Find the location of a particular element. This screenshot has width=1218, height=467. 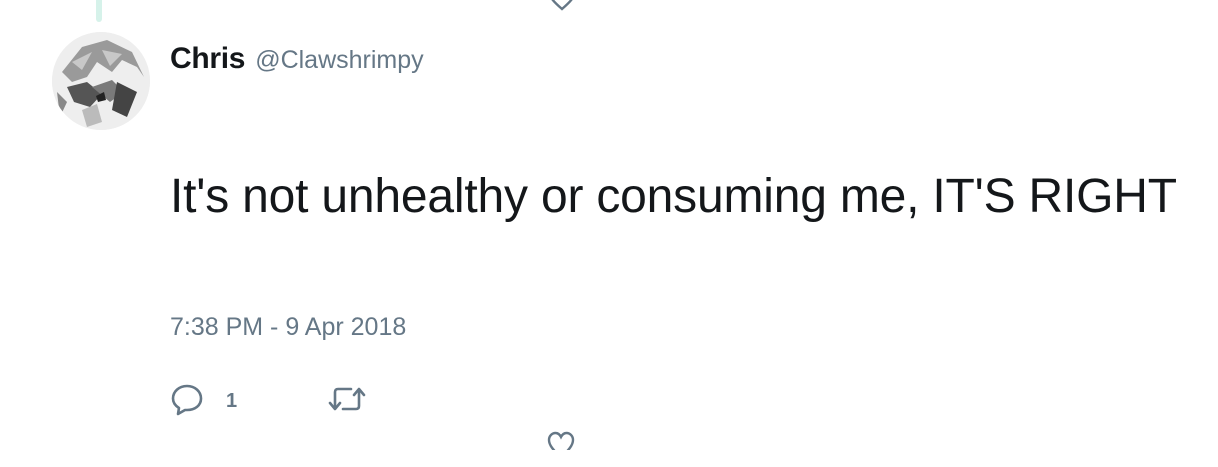

retweet-icon is located at coordinates (347, 401).